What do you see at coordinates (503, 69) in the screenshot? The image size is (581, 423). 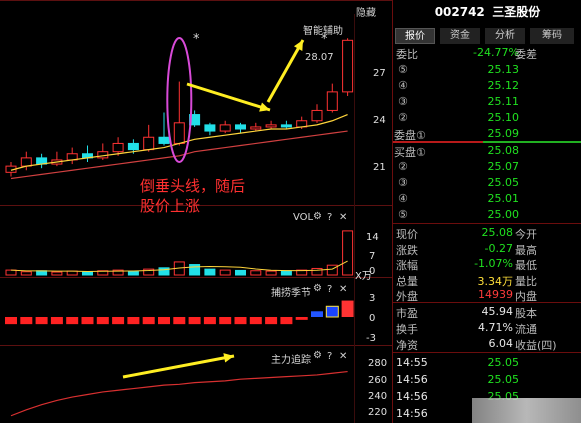 I see `order-price: 25.13` at bounding box center [503, 69].